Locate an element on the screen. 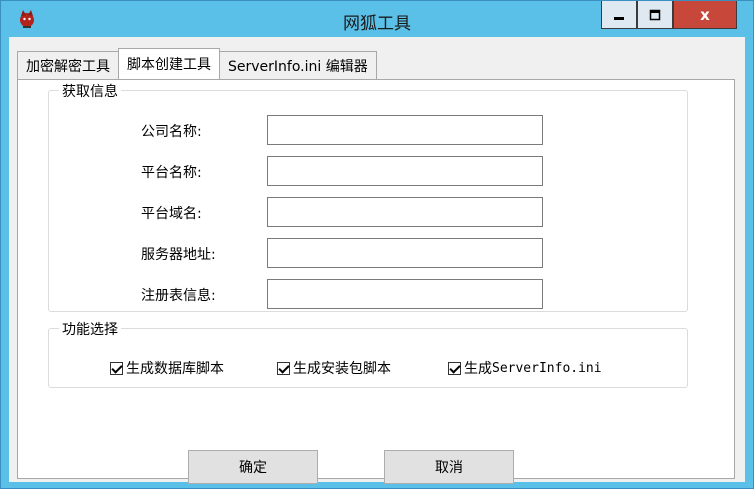 This screenshot has height=489, width=754. company-name-label: 公司名称: is located at coordinates (171, 132).